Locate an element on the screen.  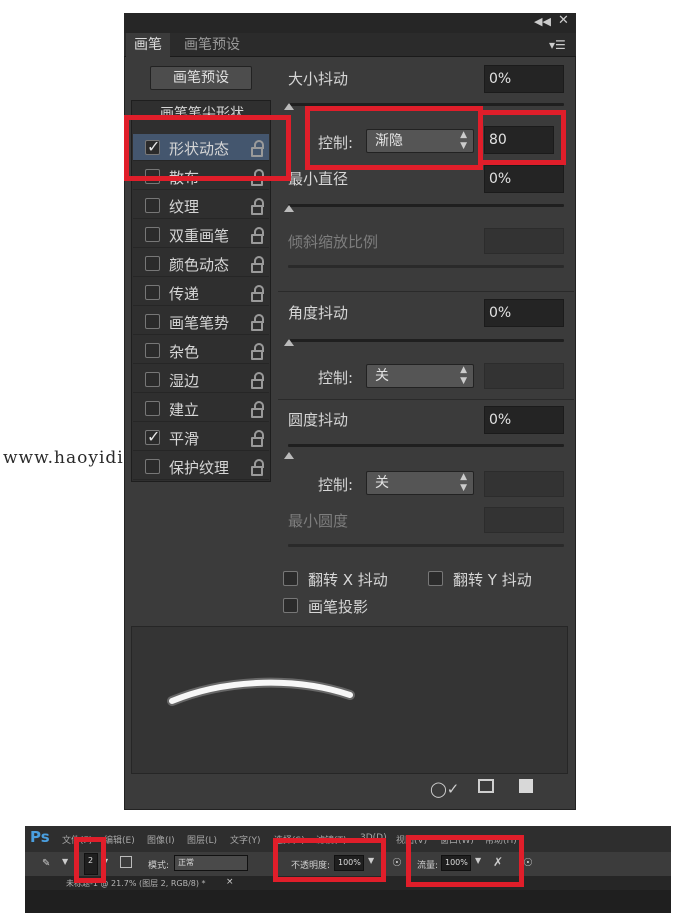
canvas-area is located at coordinates (348, 901).